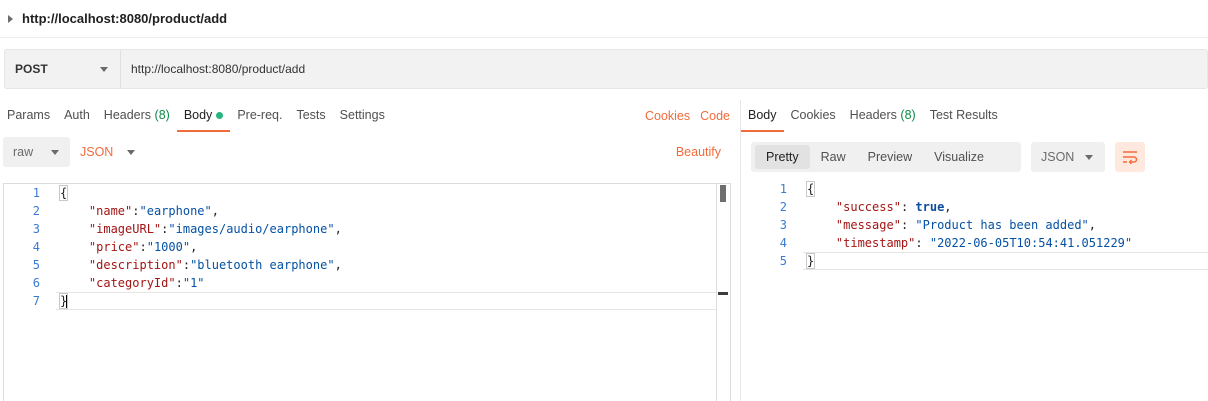 The width and height of the screenshot is (1208, 401). I want to click on wrap-lines-button, so click(1130, 157).